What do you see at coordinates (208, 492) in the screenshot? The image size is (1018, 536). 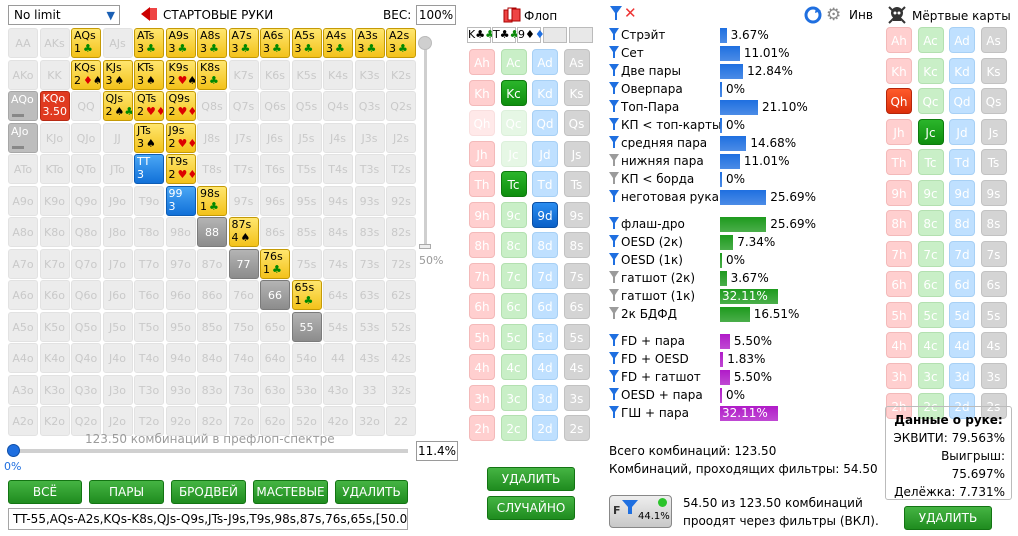 I see `range-button-3: БРОДВЕЙ` at bounding box center [208, 492].